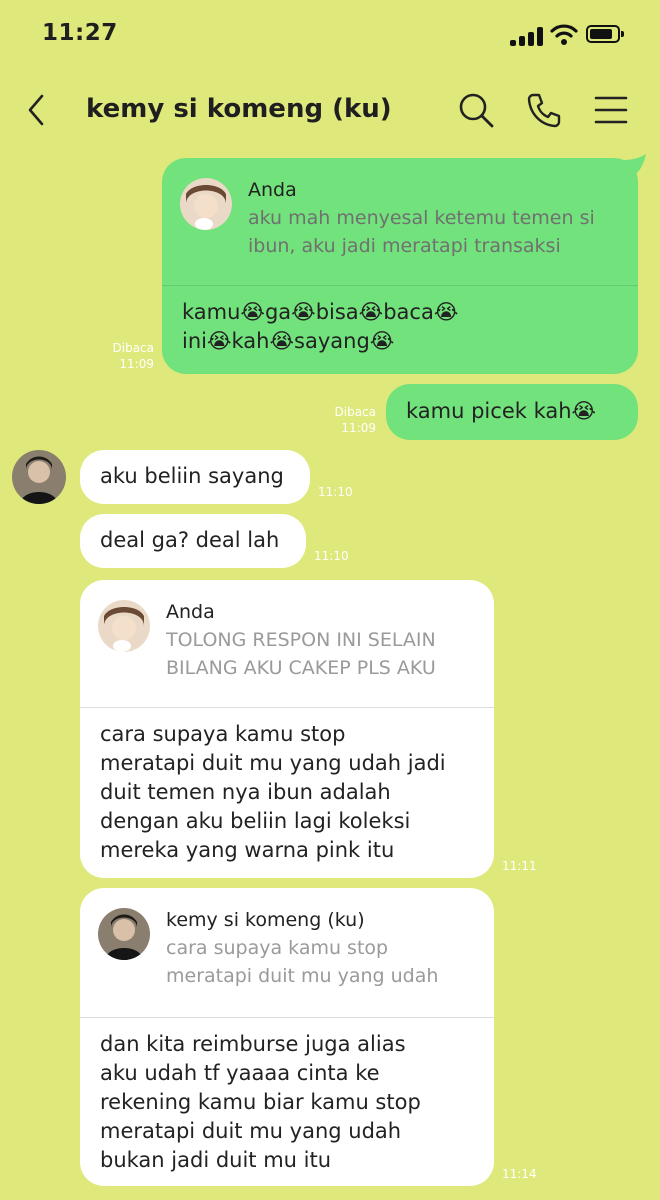  What do you see at coordinates (80, 33) in the screenshot?
I see `status-time: 11:27` at bounding box center [80, 33].